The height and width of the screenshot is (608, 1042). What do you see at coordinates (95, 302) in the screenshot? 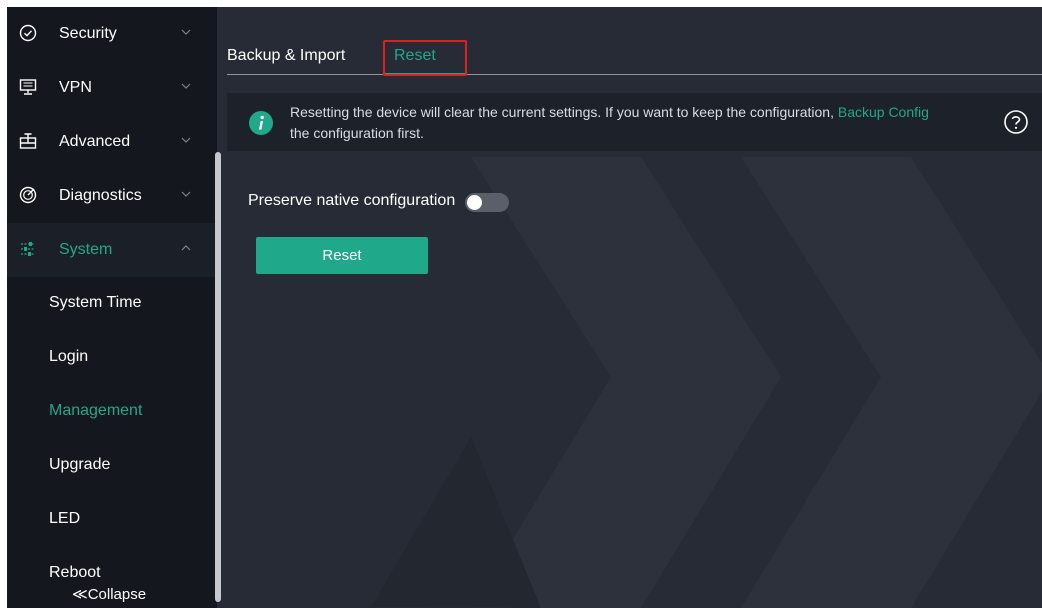
I see `sidebar-subitem-label: System Time` at bounding box center [95, 302].